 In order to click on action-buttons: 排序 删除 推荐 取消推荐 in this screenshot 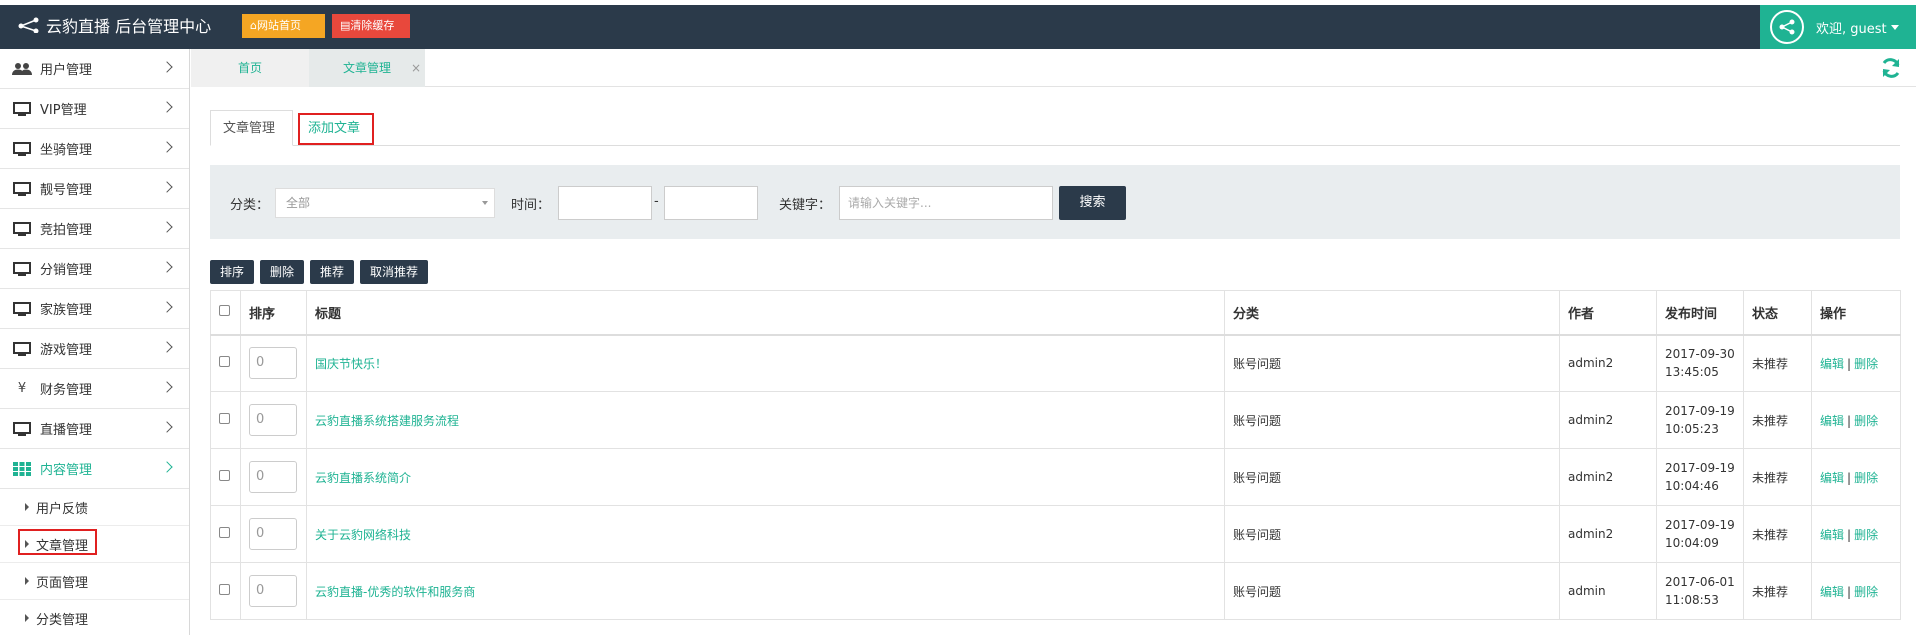, I will do `click(322, 272)`.